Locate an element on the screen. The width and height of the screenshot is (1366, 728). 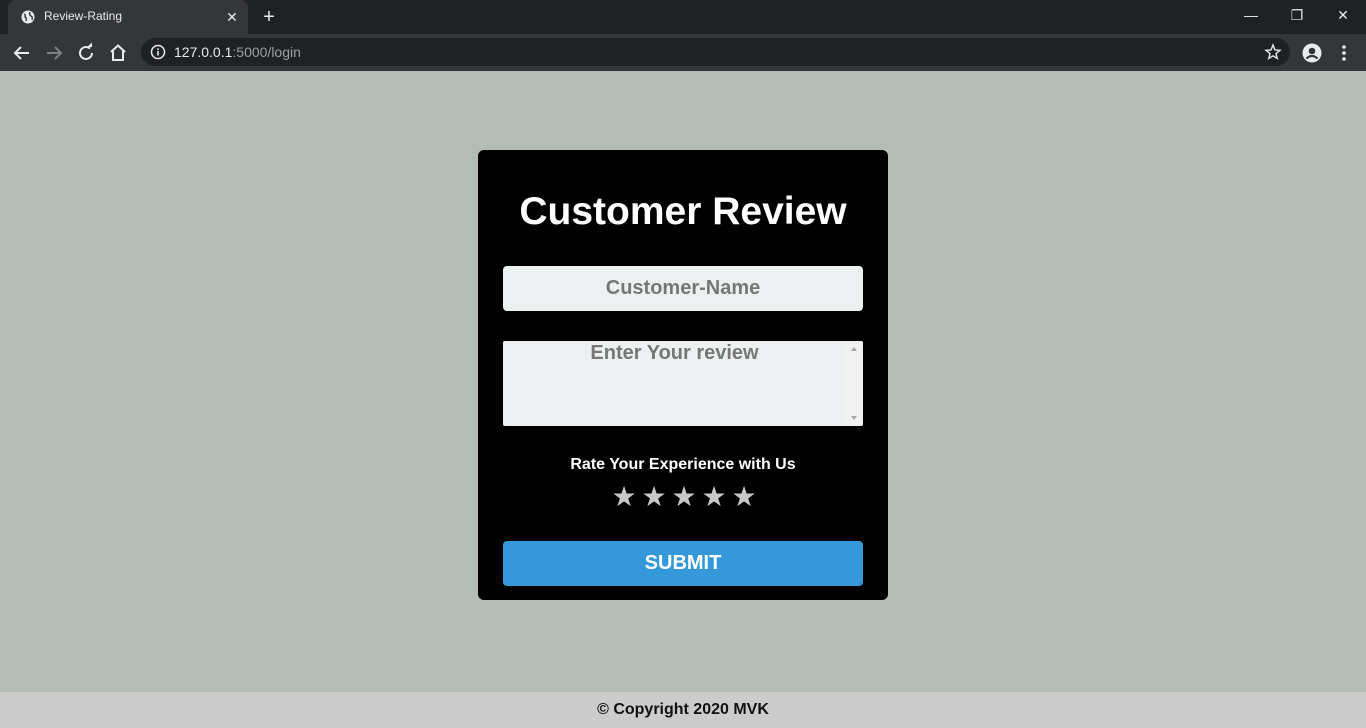
url-host: 127.0.0.1 is located at coordinates (203, 52).